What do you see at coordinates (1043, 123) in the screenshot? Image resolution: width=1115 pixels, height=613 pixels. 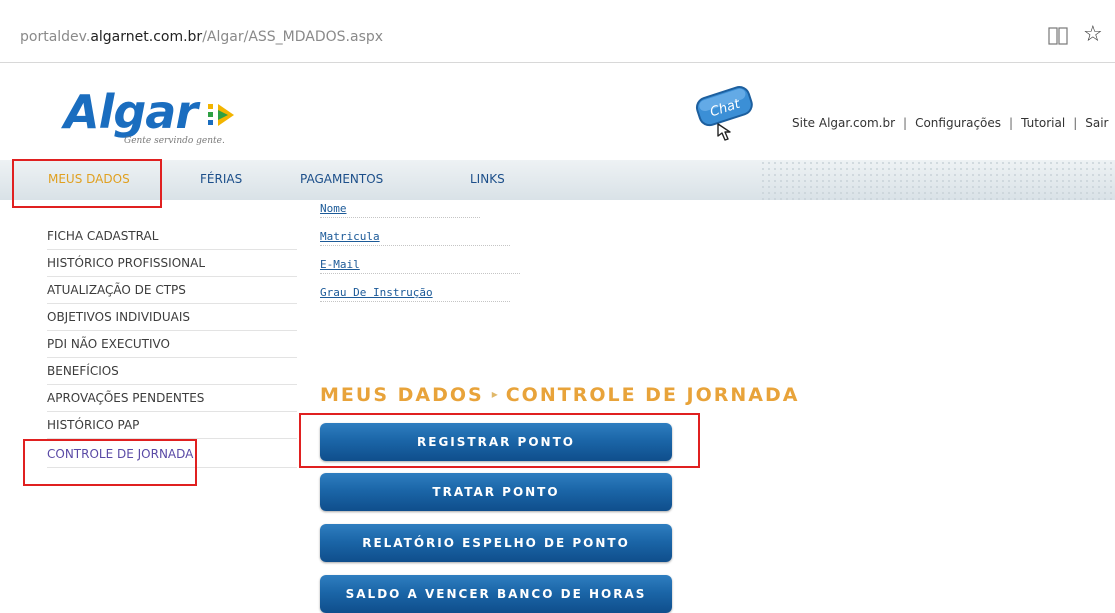 I see `link-tutorial: Tutorial` at bounding box center [1043, 123].